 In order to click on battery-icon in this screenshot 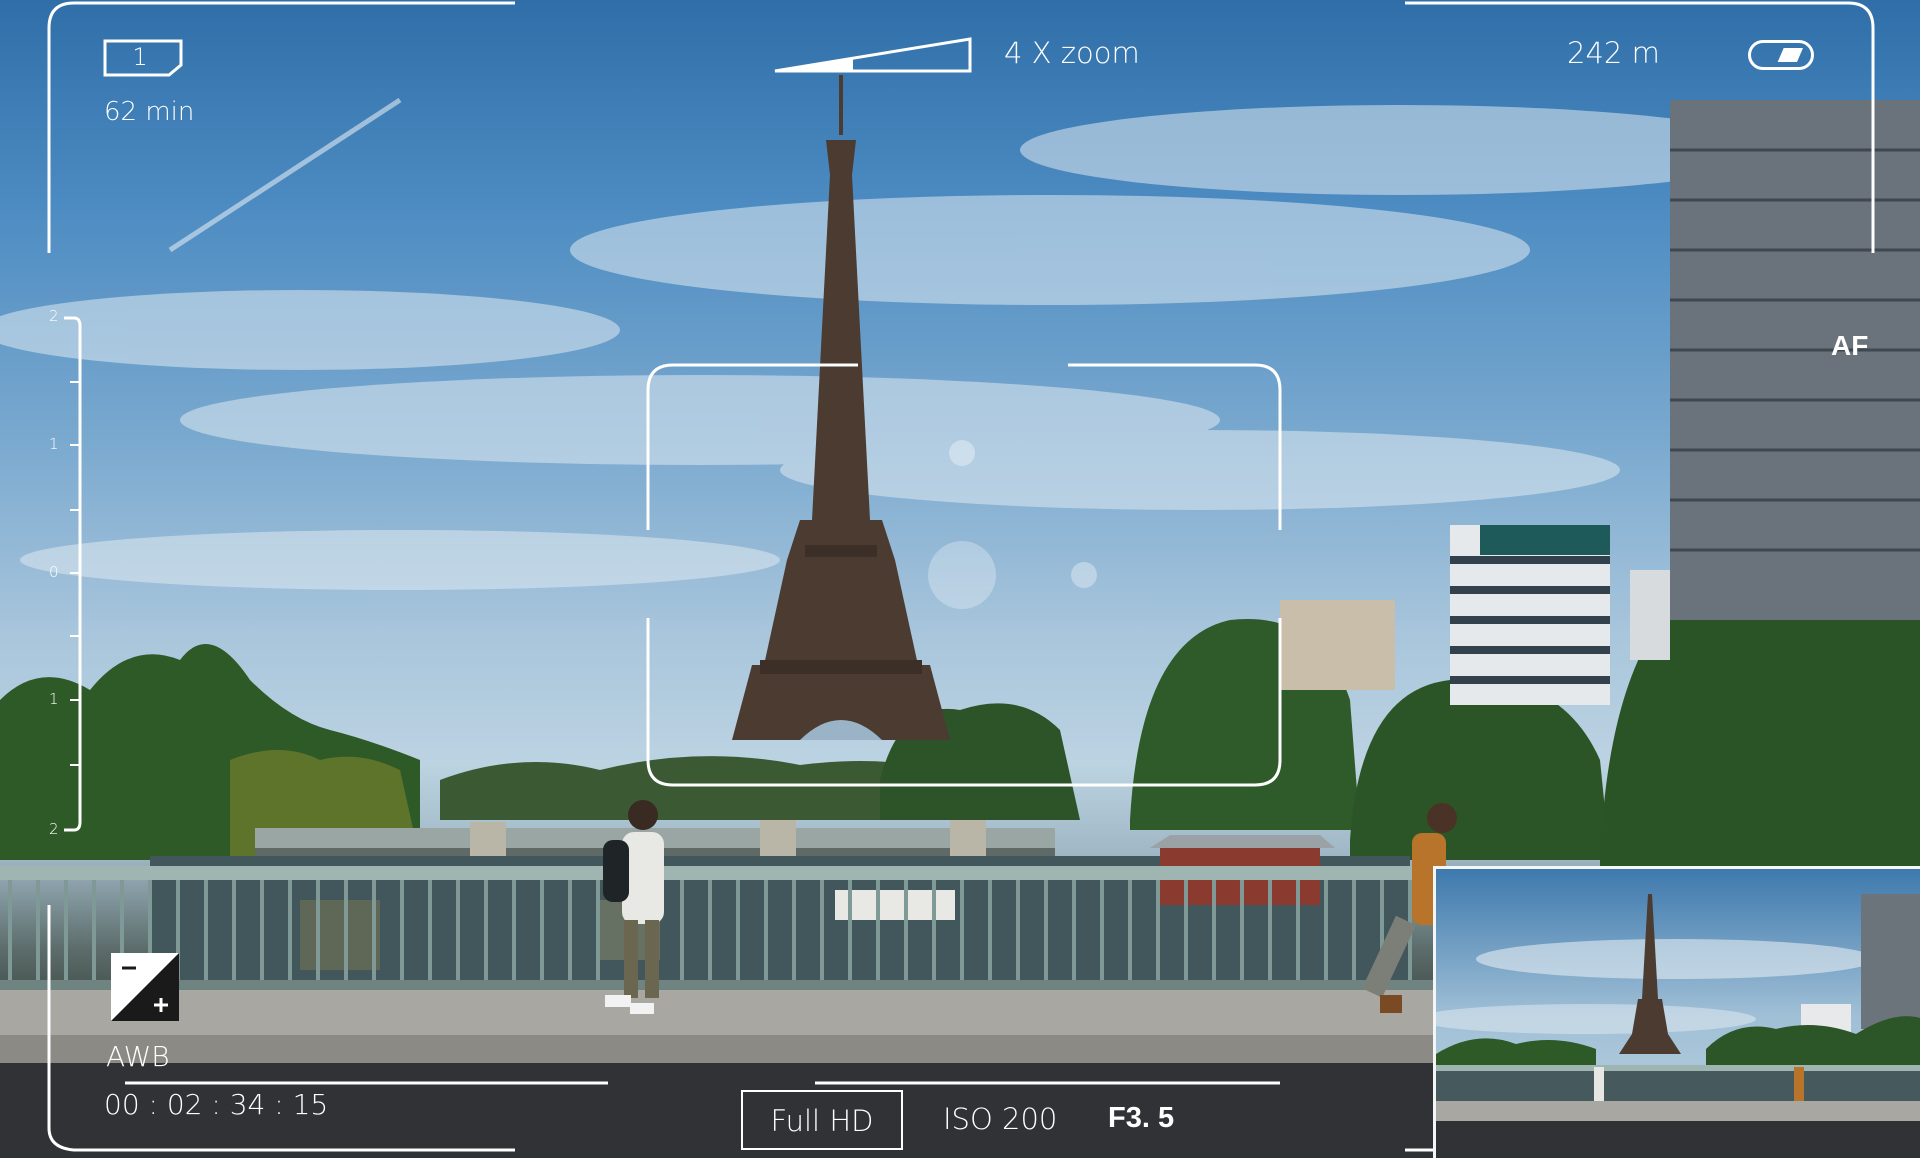, I will do `click(1781, 55)`.